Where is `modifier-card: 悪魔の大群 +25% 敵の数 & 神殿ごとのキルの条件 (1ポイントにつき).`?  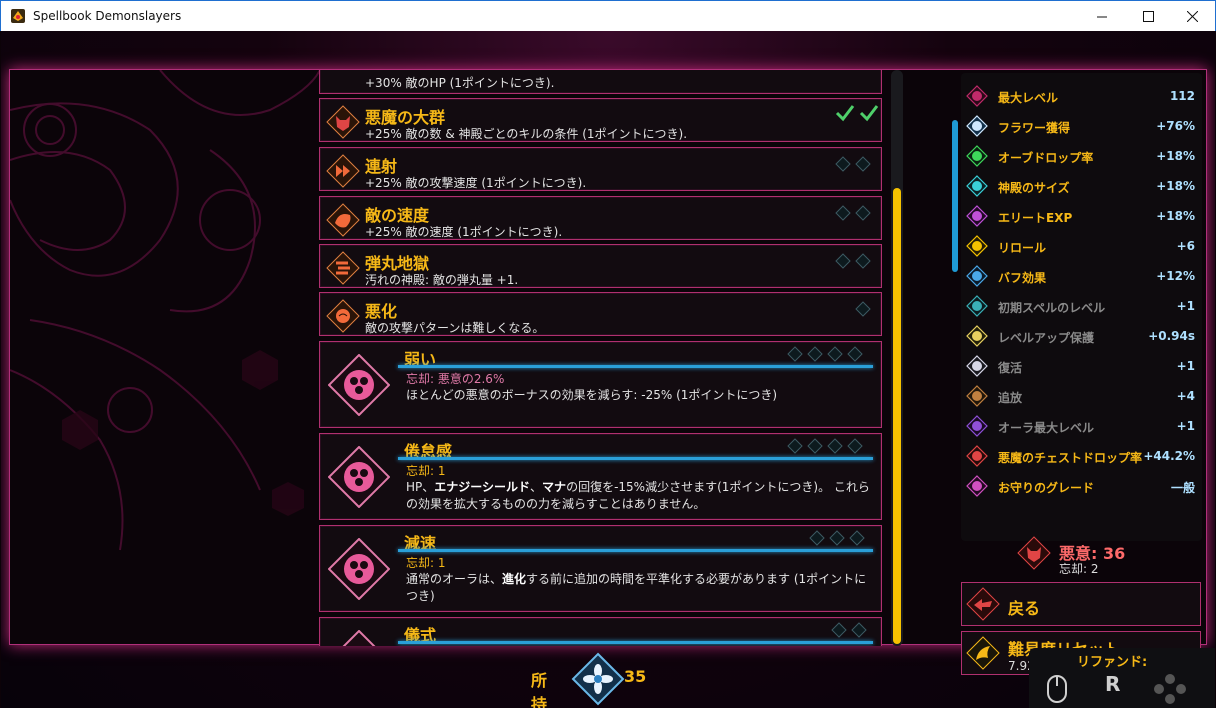 modifier-card: 悪魔の大群 +25% 敵の数 & 神殿ごとのキルの条件 (1ポイントにつき). is located at coordinates (600, 120).